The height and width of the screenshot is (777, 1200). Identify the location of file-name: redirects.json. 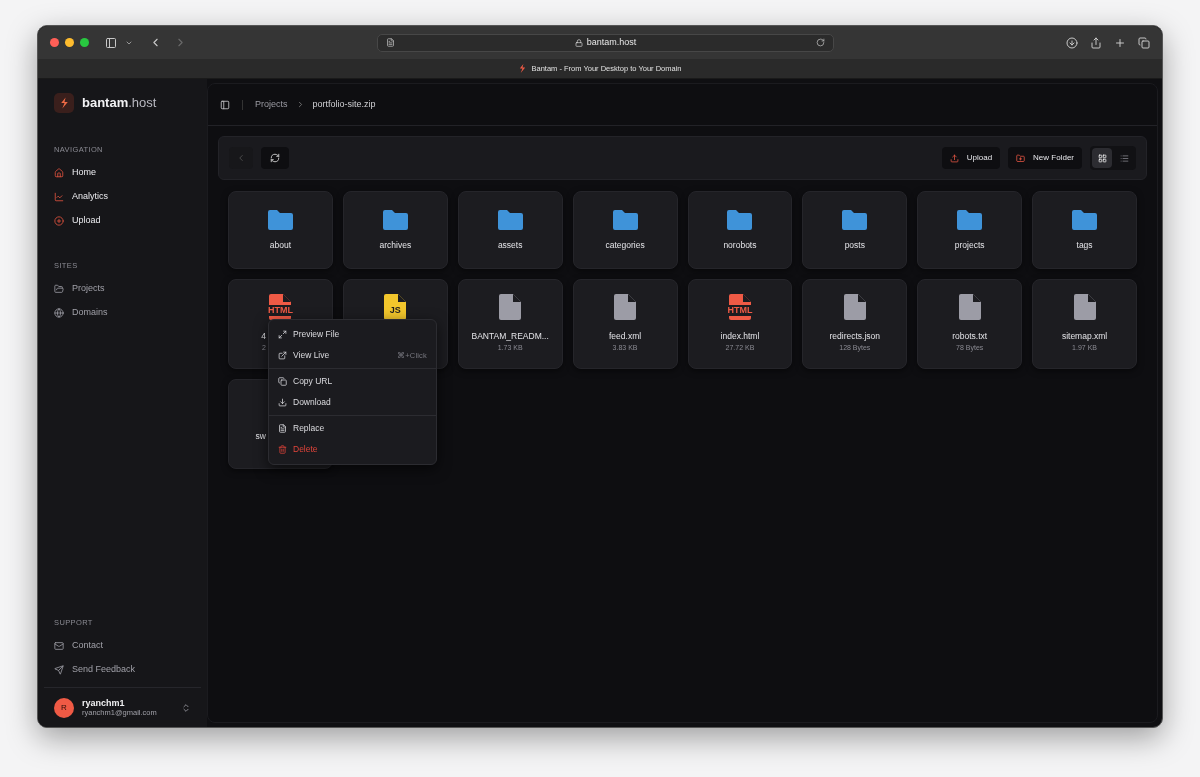
(855, 336).